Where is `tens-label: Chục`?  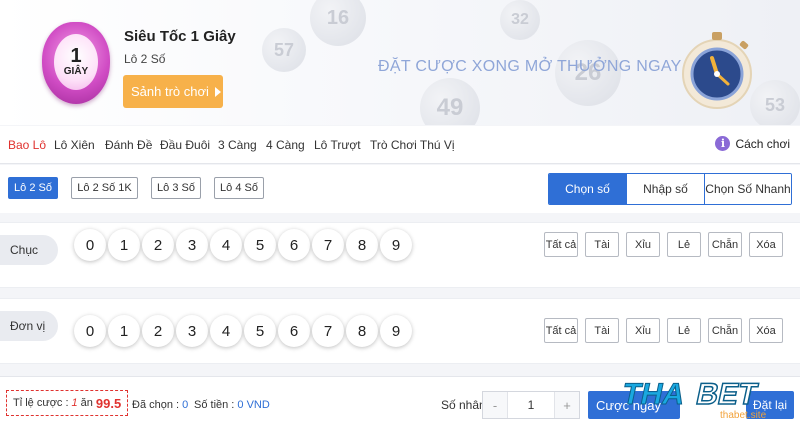 tens-label: Chục is located at coordinates (29, 250).